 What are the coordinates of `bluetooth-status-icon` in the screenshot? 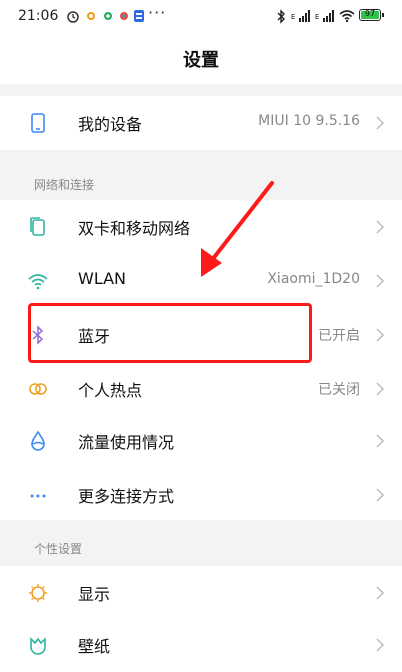 It's located at (281, 16).